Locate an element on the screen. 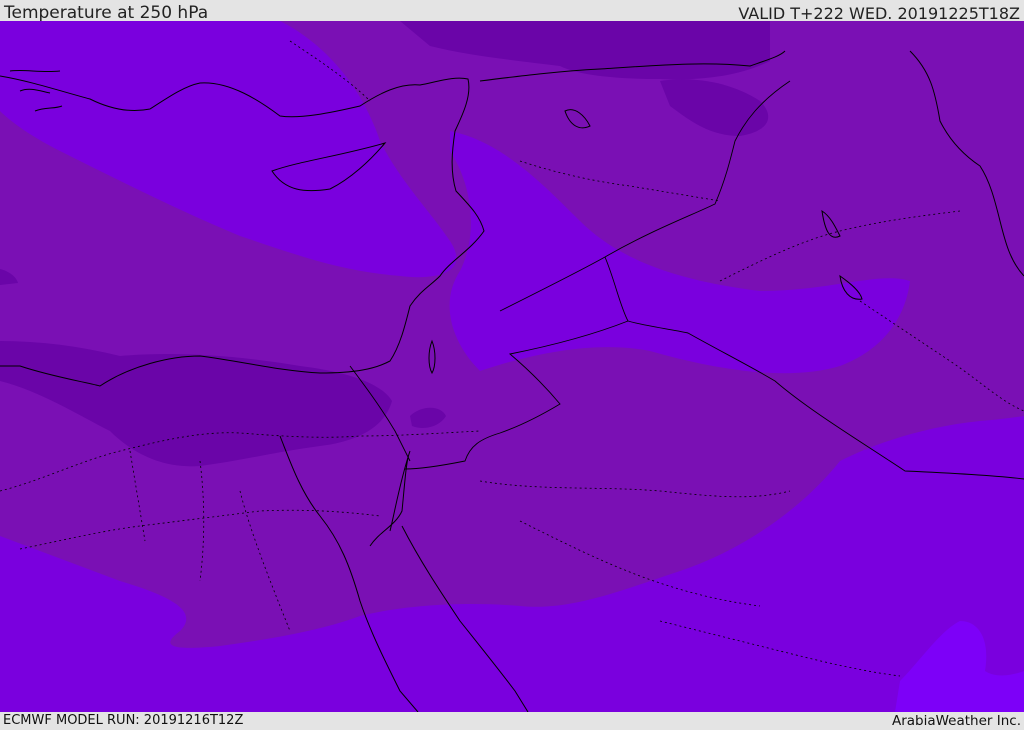  map-title: Temperature at 250 hPa is located at coordinates (106, 13).